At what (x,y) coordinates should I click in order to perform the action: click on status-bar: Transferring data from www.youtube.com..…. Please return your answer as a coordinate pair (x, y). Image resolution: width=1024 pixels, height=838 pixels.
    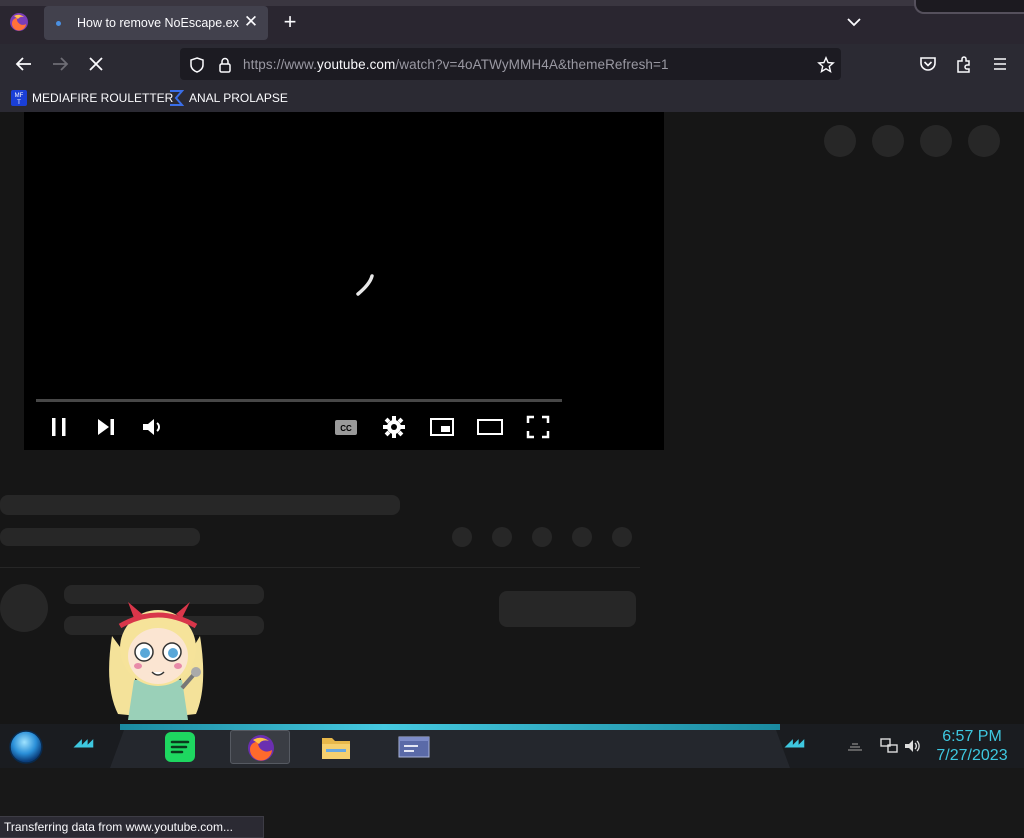
    Looking at the image, I should click on (132, 827).